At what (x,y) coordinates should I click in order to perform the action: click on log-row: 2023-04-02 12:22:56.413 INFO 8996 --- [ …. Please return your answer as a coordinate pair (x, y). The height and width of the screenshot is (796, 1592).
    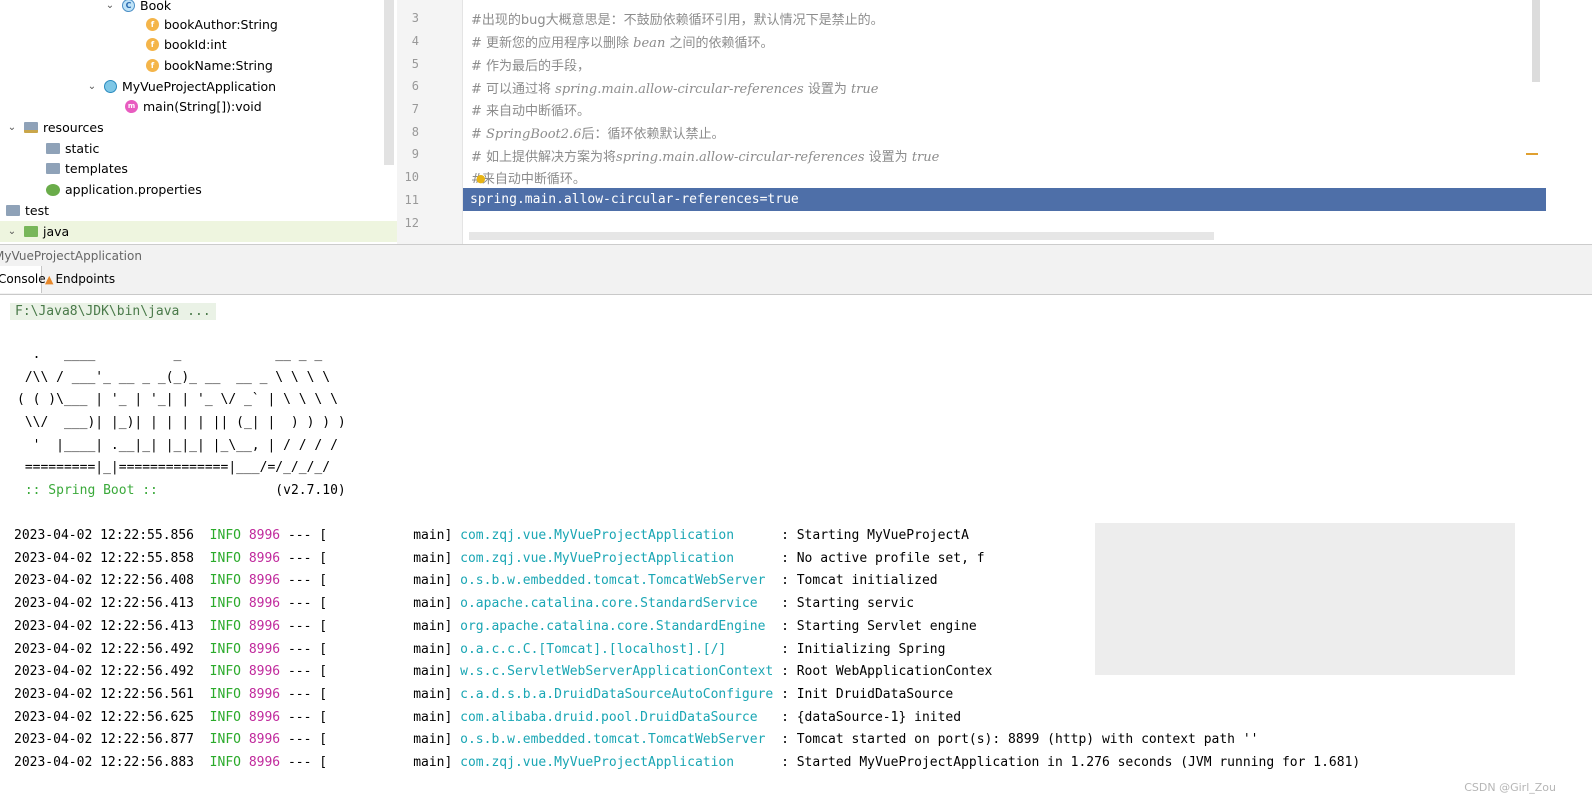
    Looking at the image, I should click on (464, 603).